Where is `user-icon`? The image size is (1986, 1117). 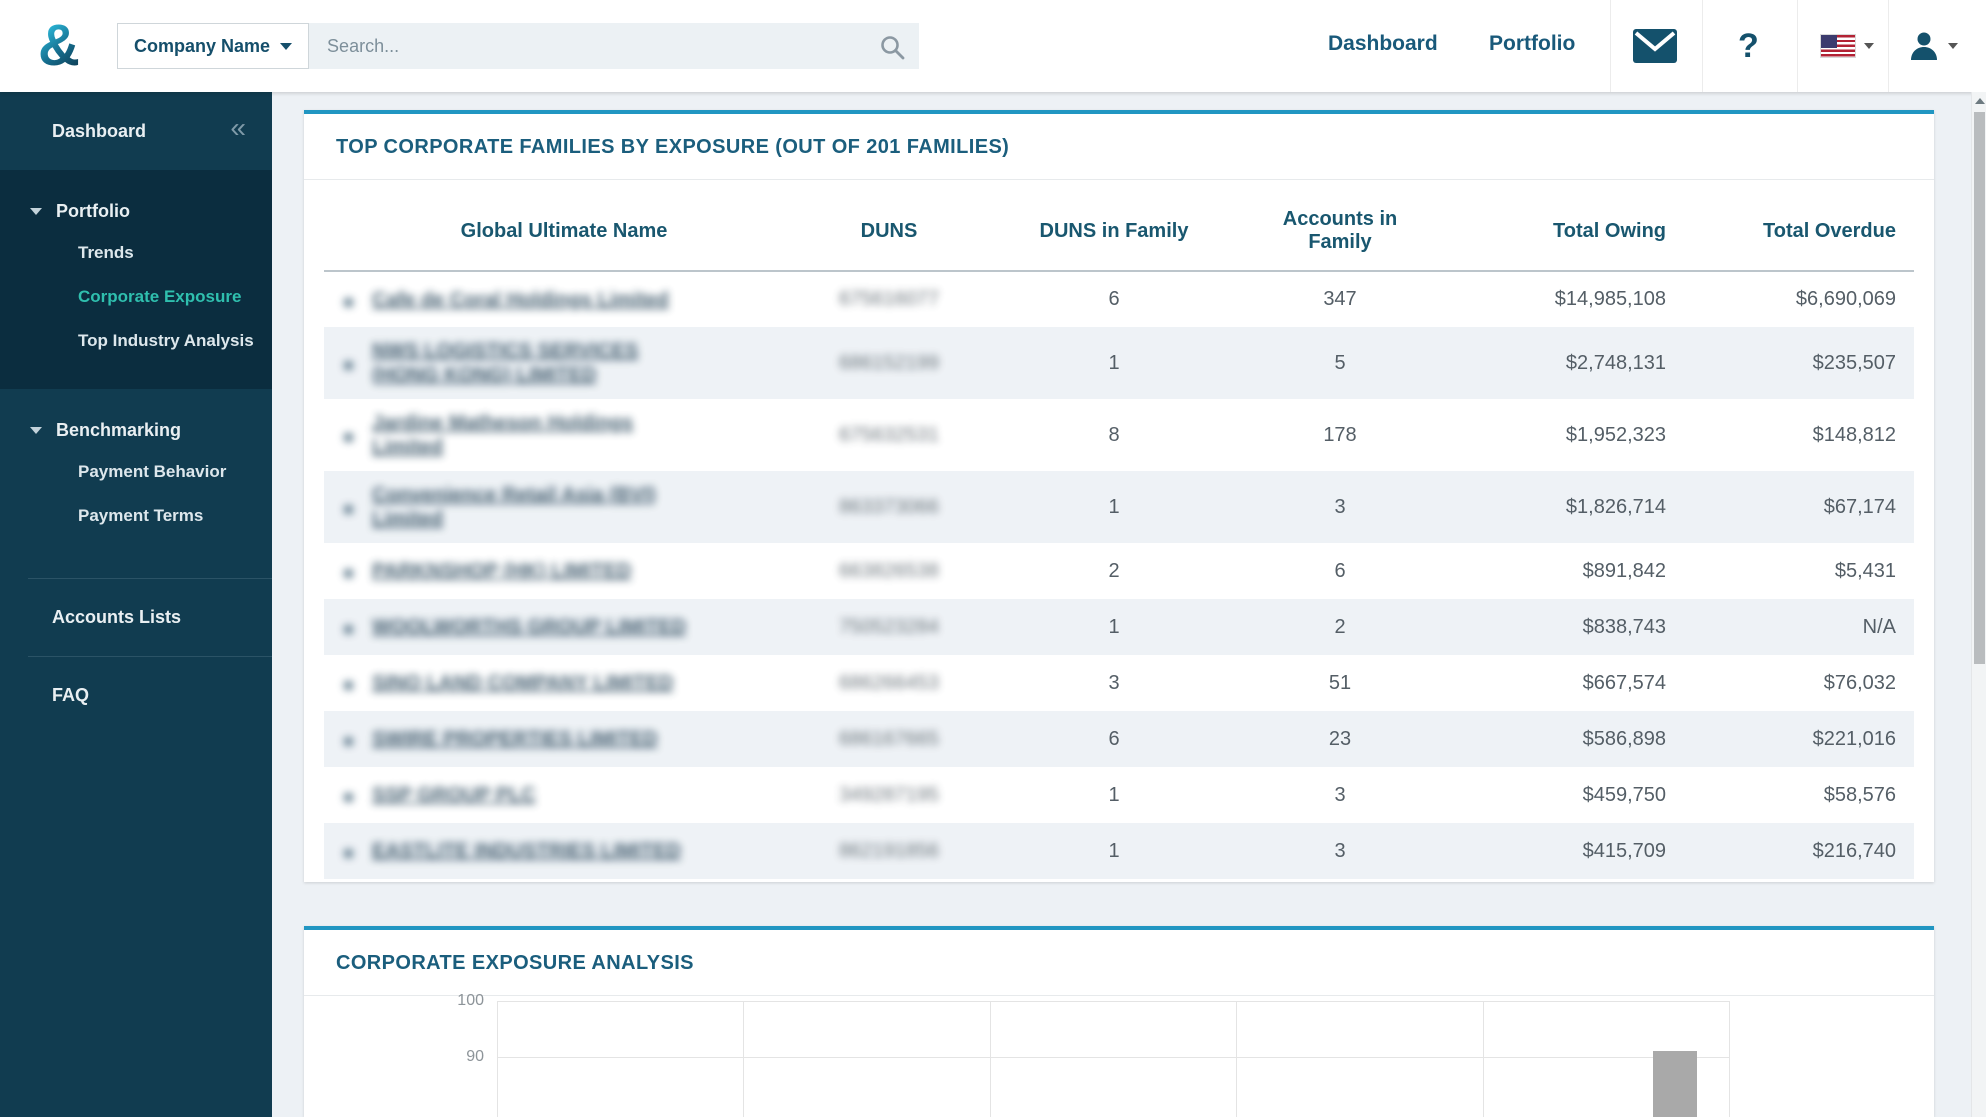
user-icon is located at coordinates (1924, 46).